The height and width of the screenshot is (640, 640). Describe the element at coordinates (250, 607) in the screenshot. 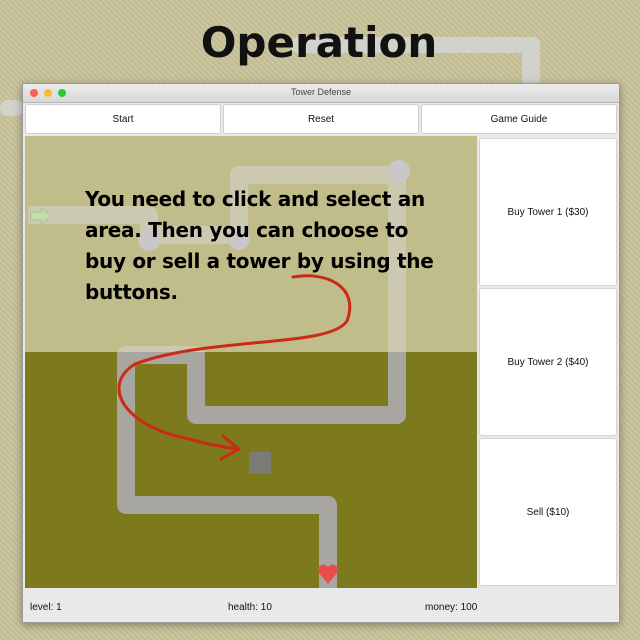

I see `health-status: health: 10` at that location.